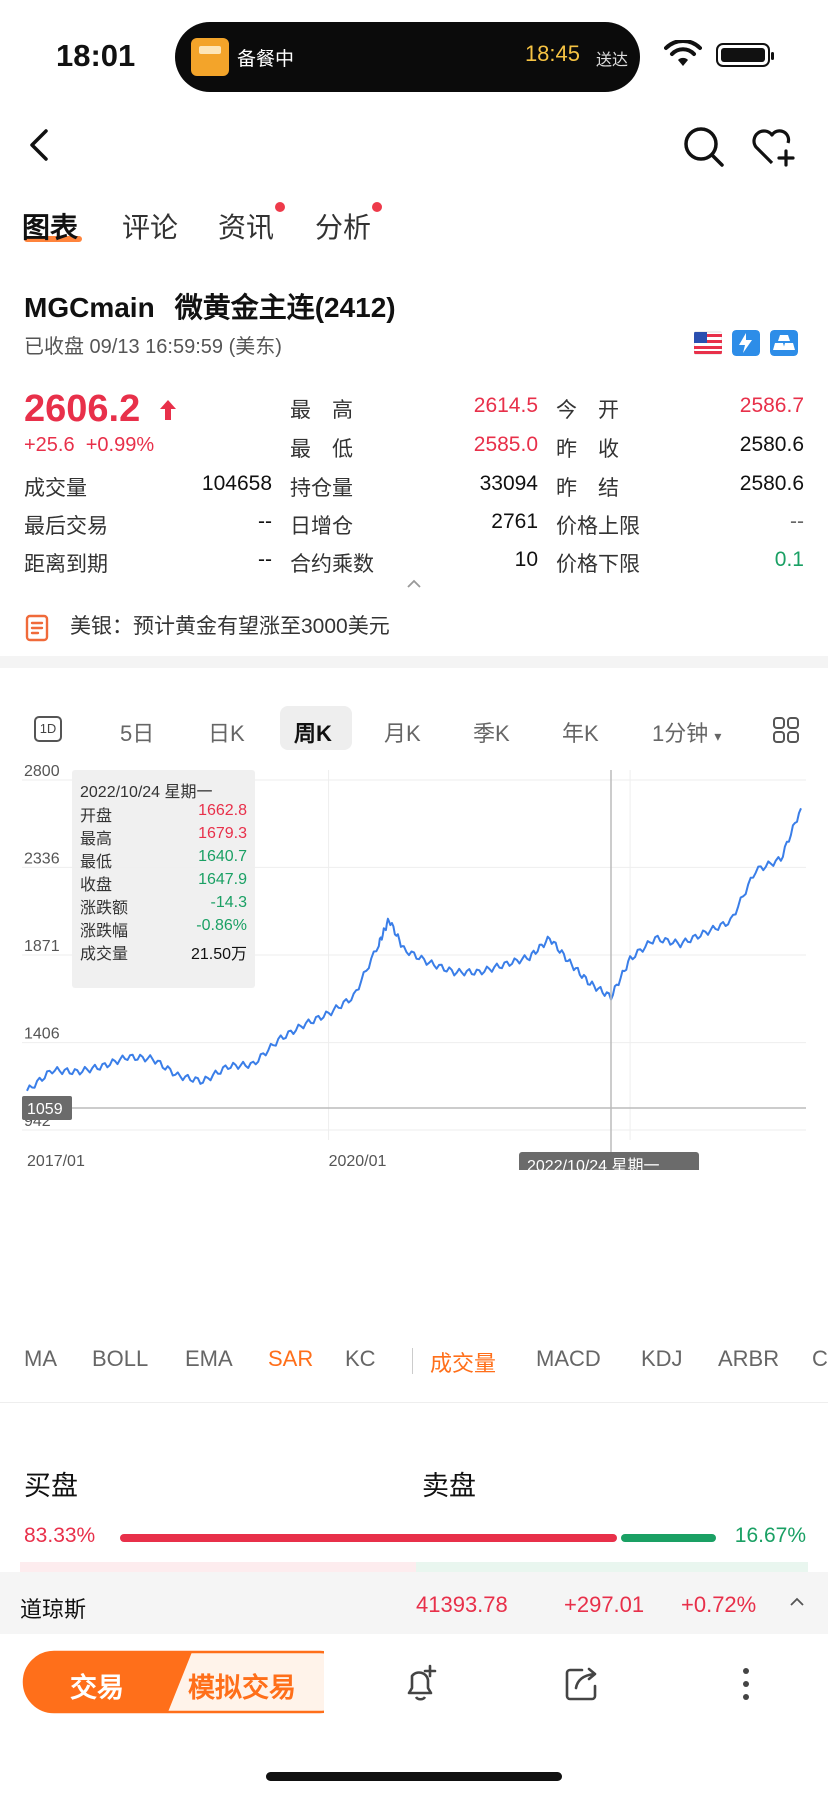 The width and height of the screenshot is (828, 1795). What do you see at coordinates (265, 521) in the screenshot?
I see `last-trade-value: --` at bounding box center [265, 521].